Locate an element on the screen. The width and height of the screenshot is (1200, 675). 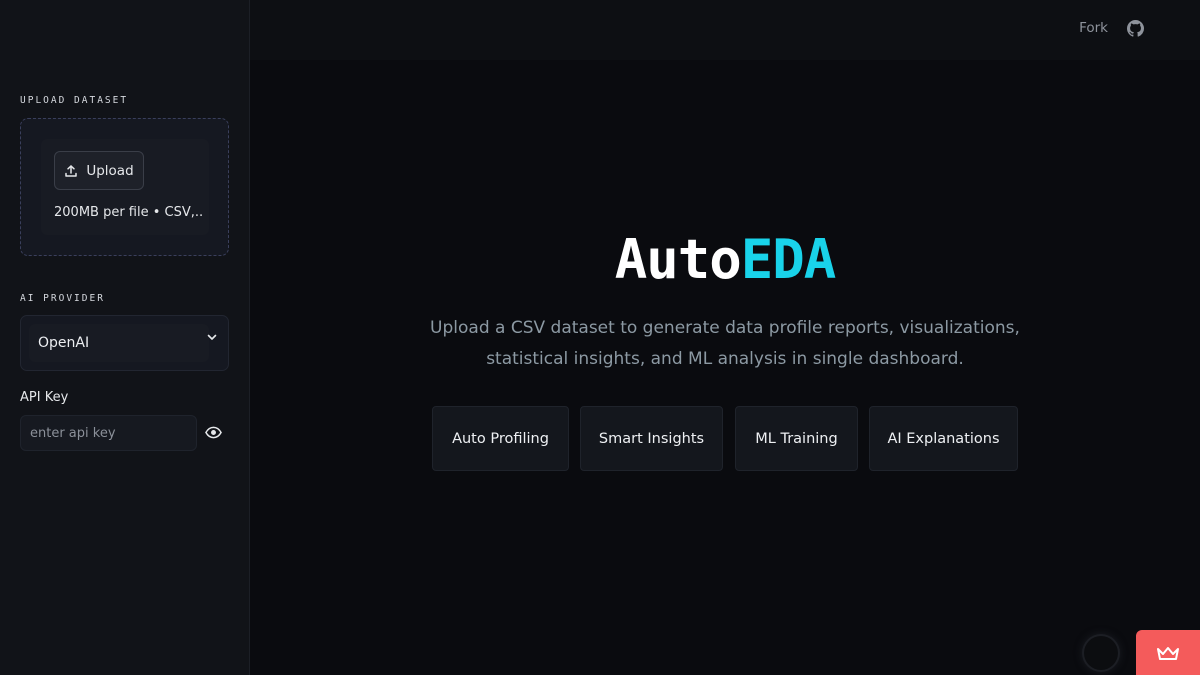
feature-card-ml-training: ML Training is located at coordinates (796, 438).